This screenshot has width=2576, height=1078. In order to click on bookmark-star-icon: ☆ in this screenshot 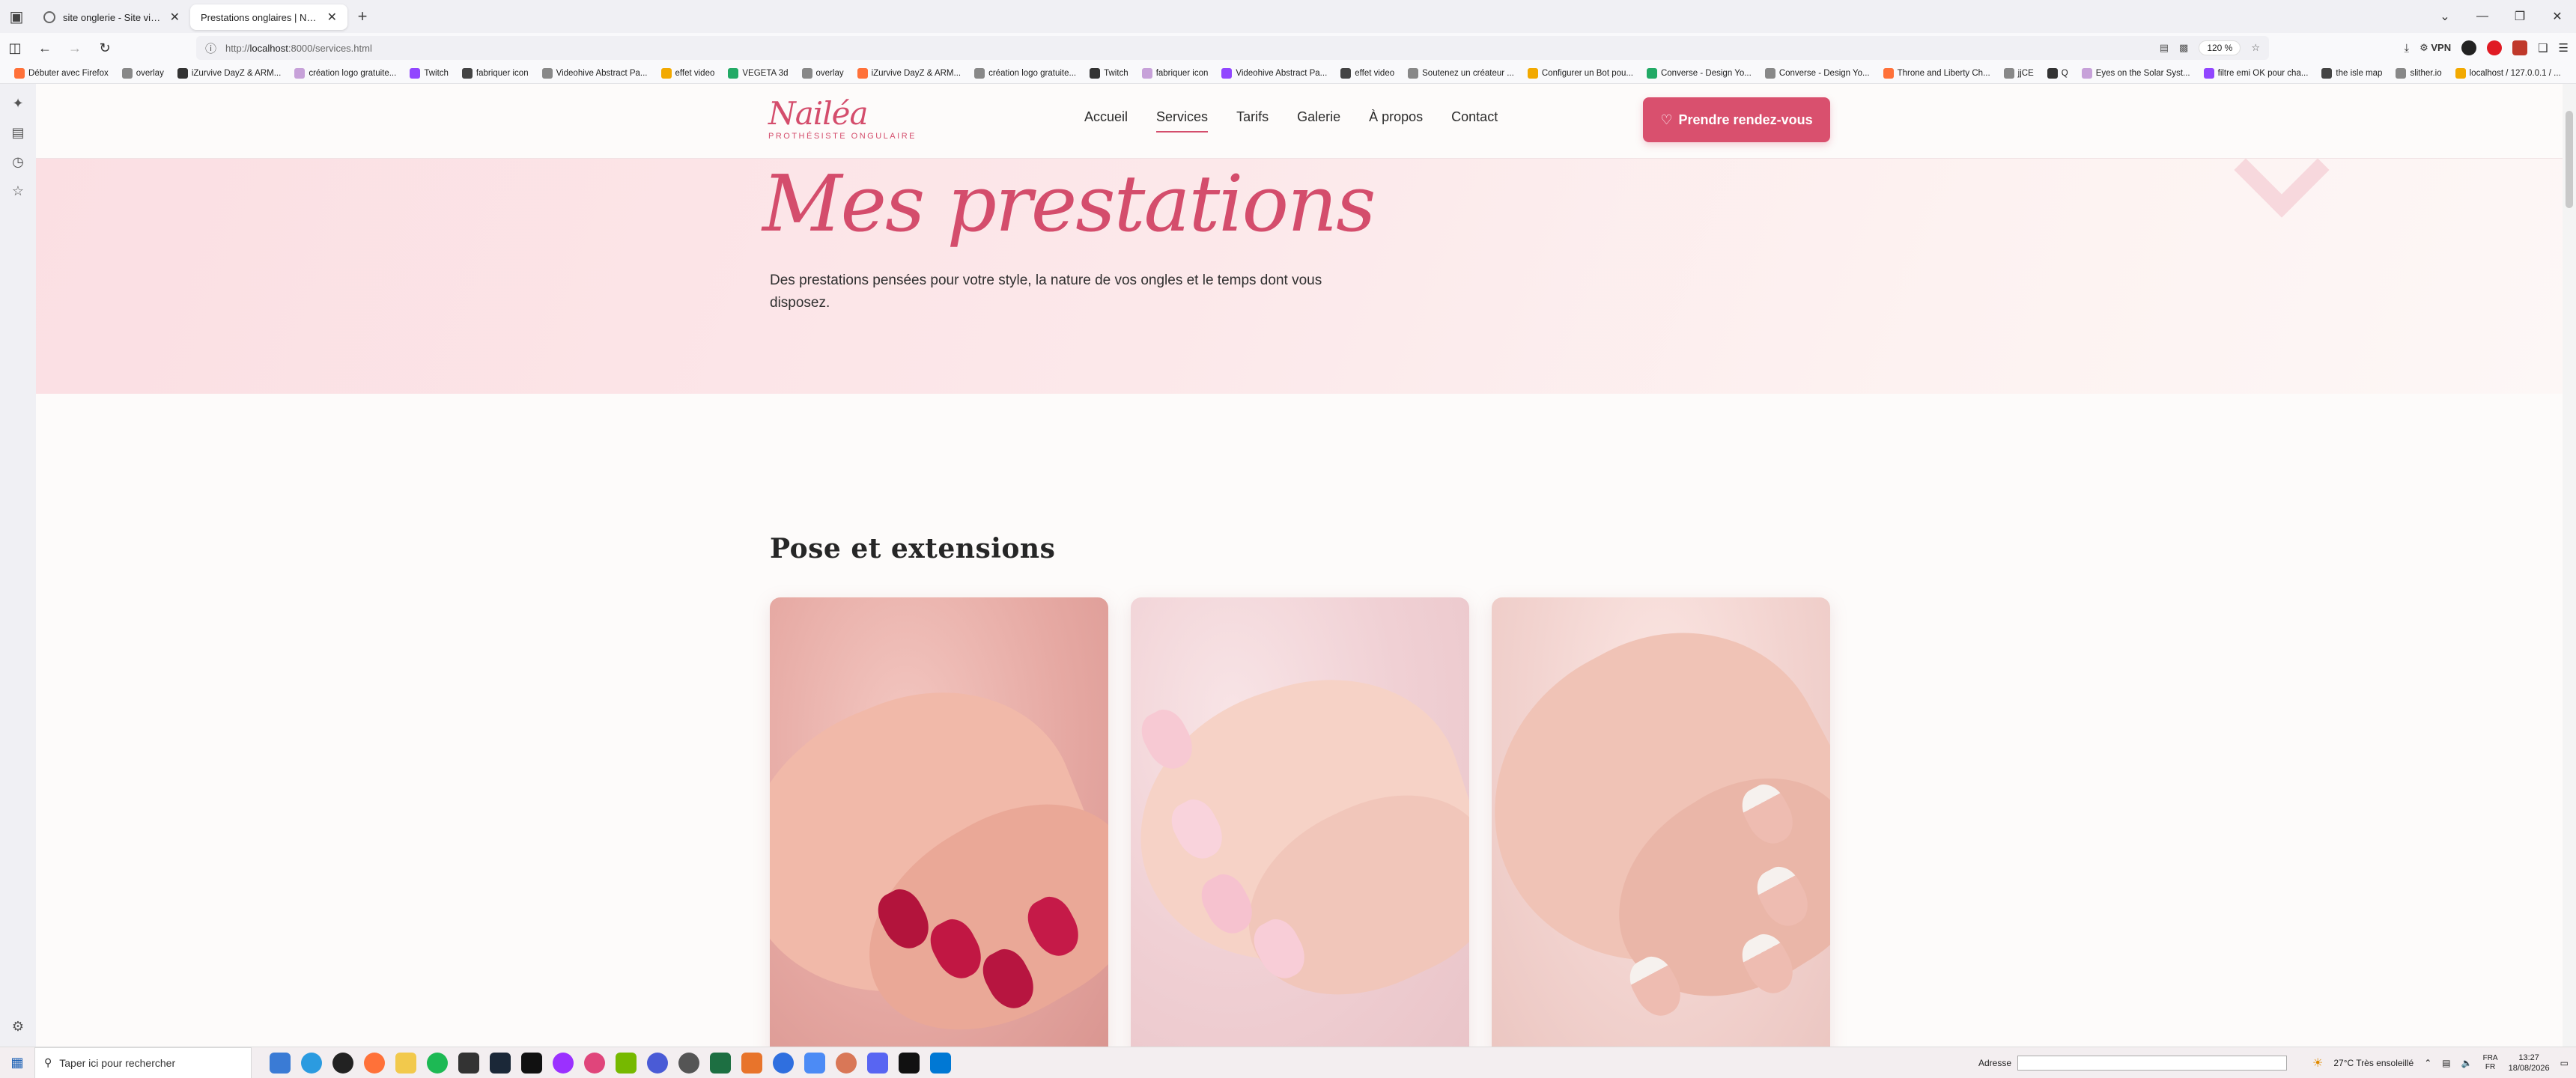, I will do `click(2255, 48)`.